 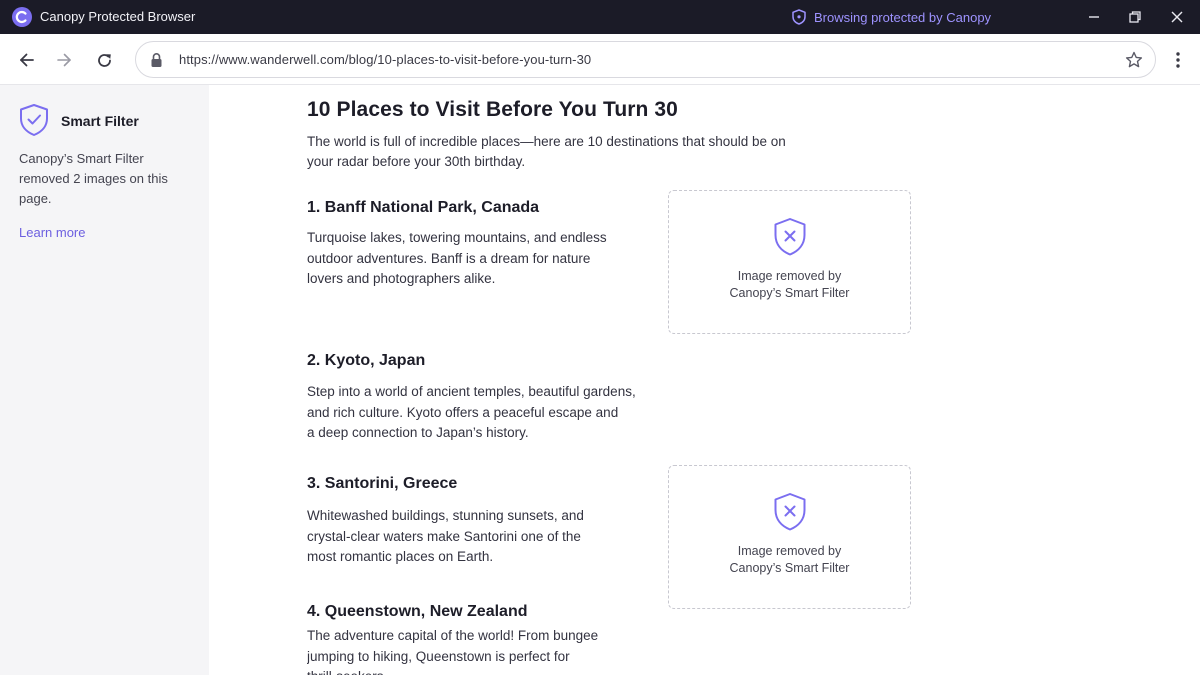 I want to click on protection-status-label: Browsing protected by Canopy, so click(x=903, y=17).